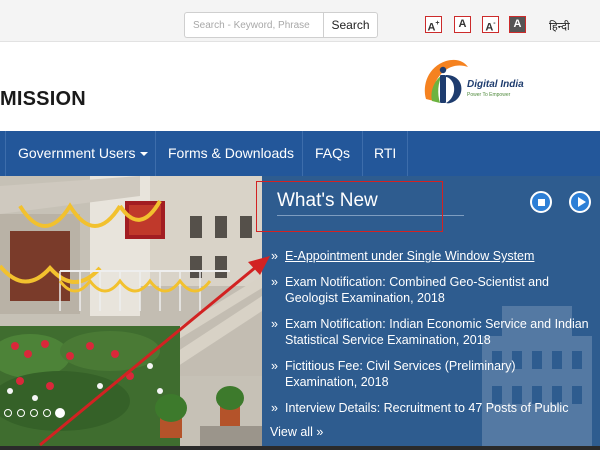 The width and height of the screenshot is (600, 450). What do you see at coordinates (83, 153) in the screenshot?
I see `nav-item-government-users: Government Users` at bounding box center [83, 153].